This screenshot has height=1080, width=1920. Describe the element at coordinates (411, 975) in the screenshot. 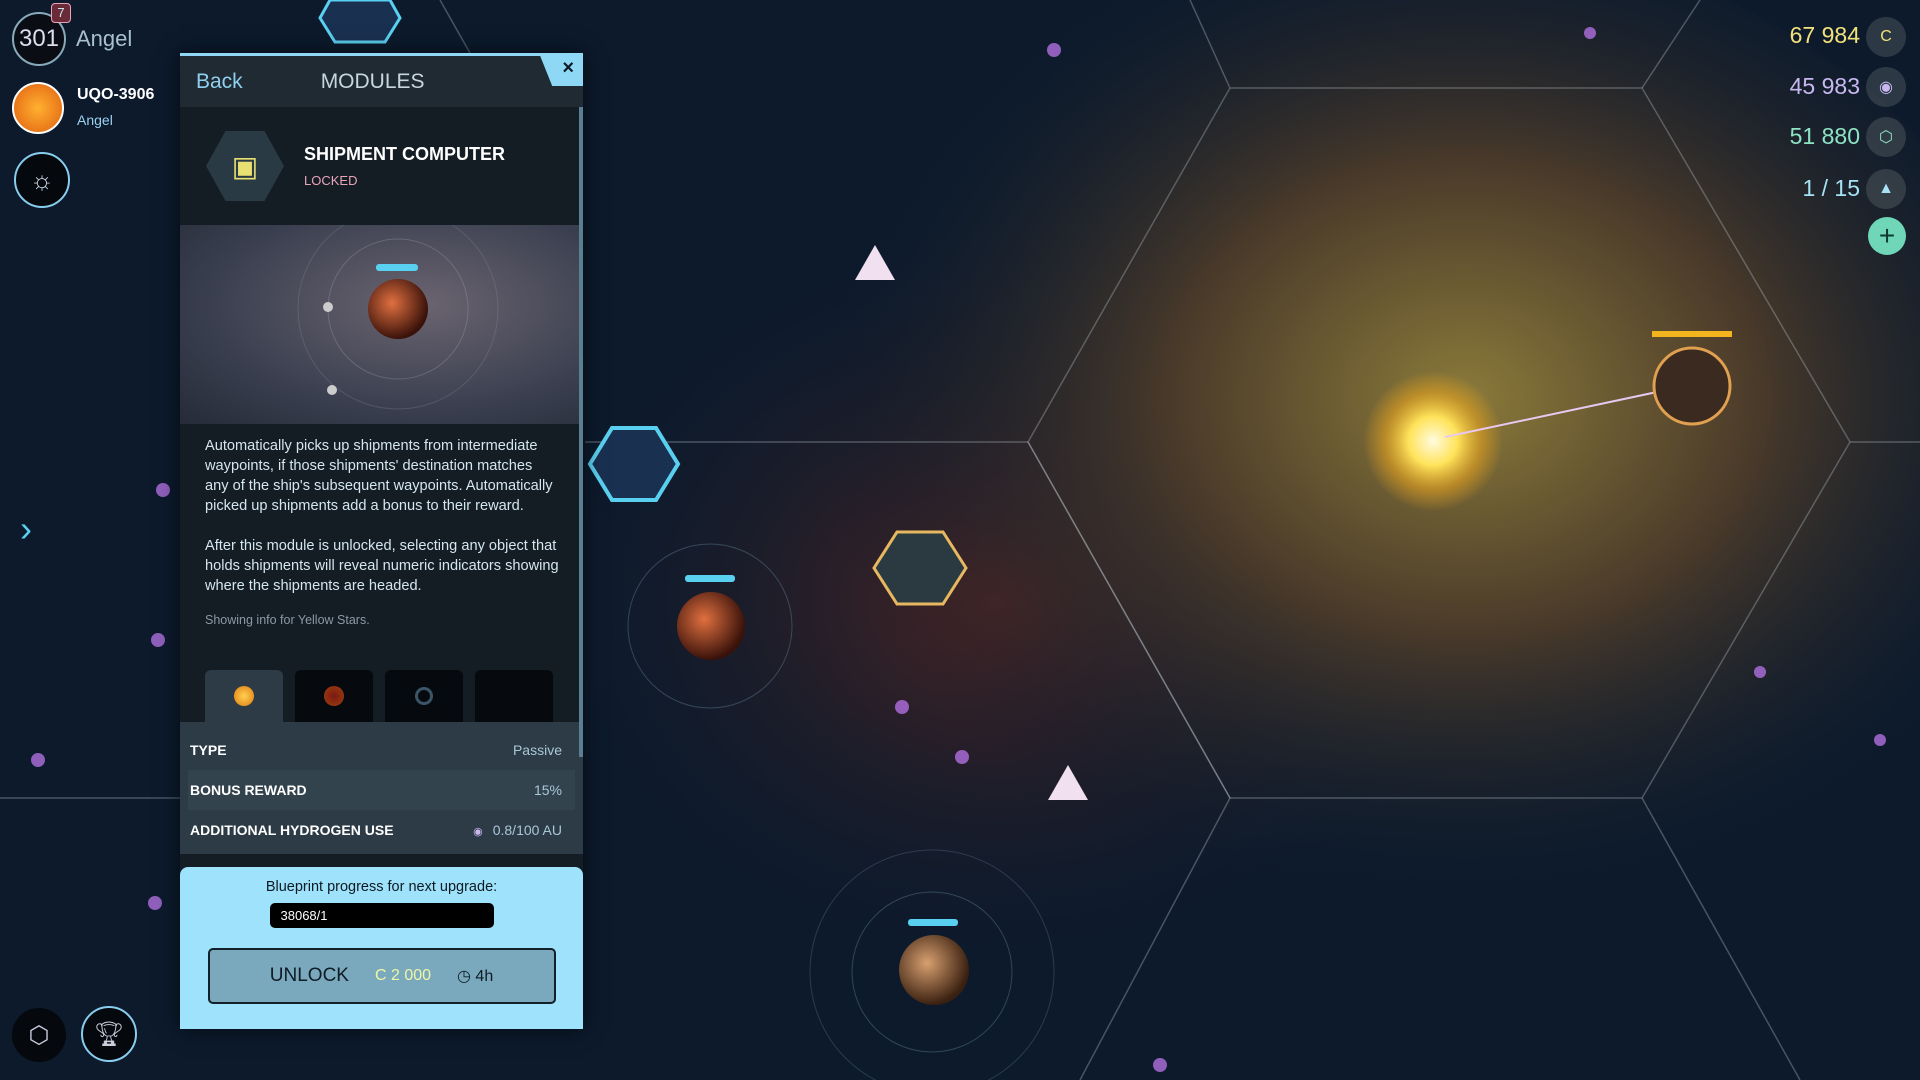

I see `unlock-cost: 2 000` at that location.